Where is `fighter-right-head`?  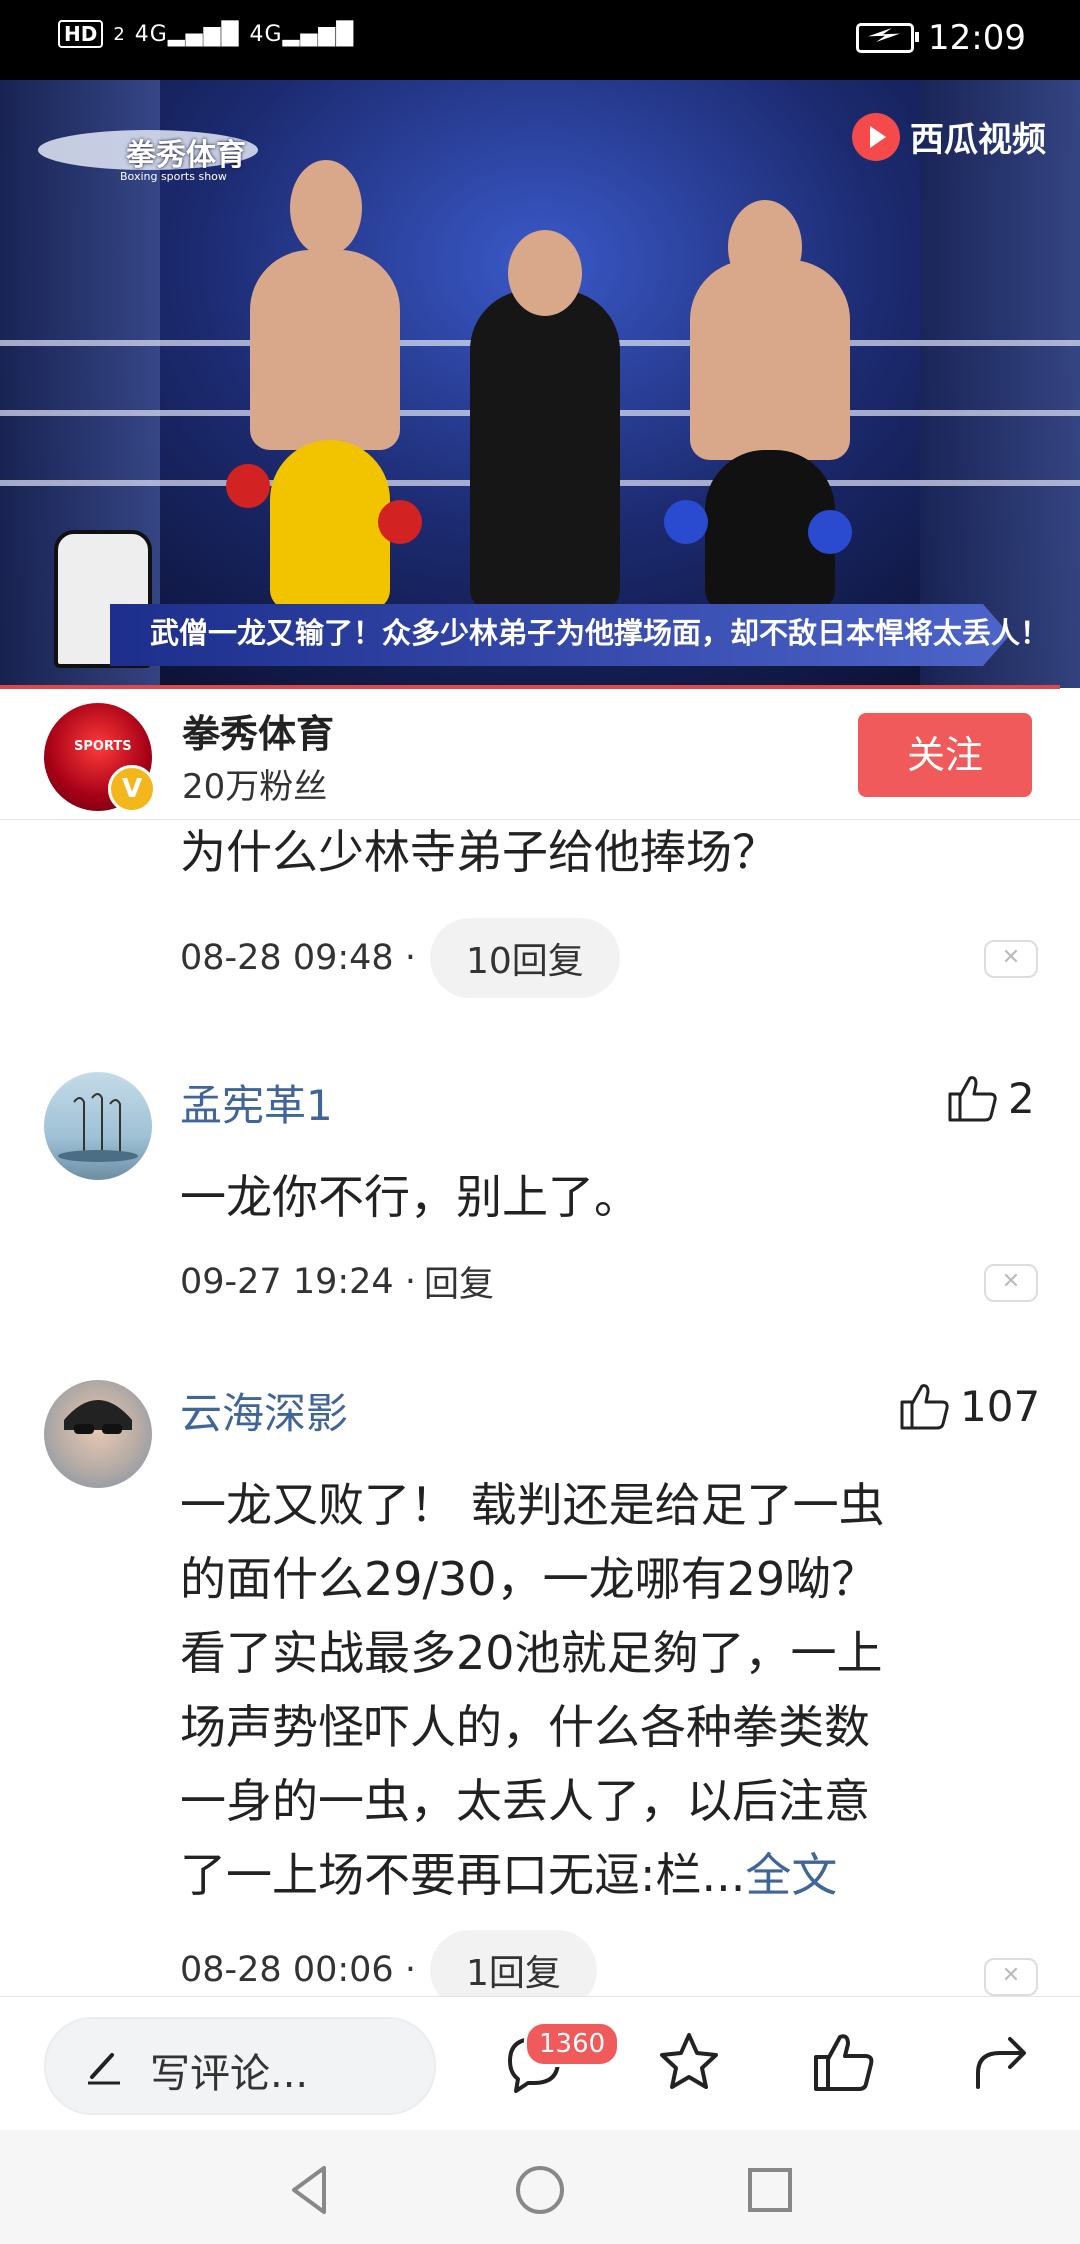 fighter-right-head is located at coordinates (765, 247).